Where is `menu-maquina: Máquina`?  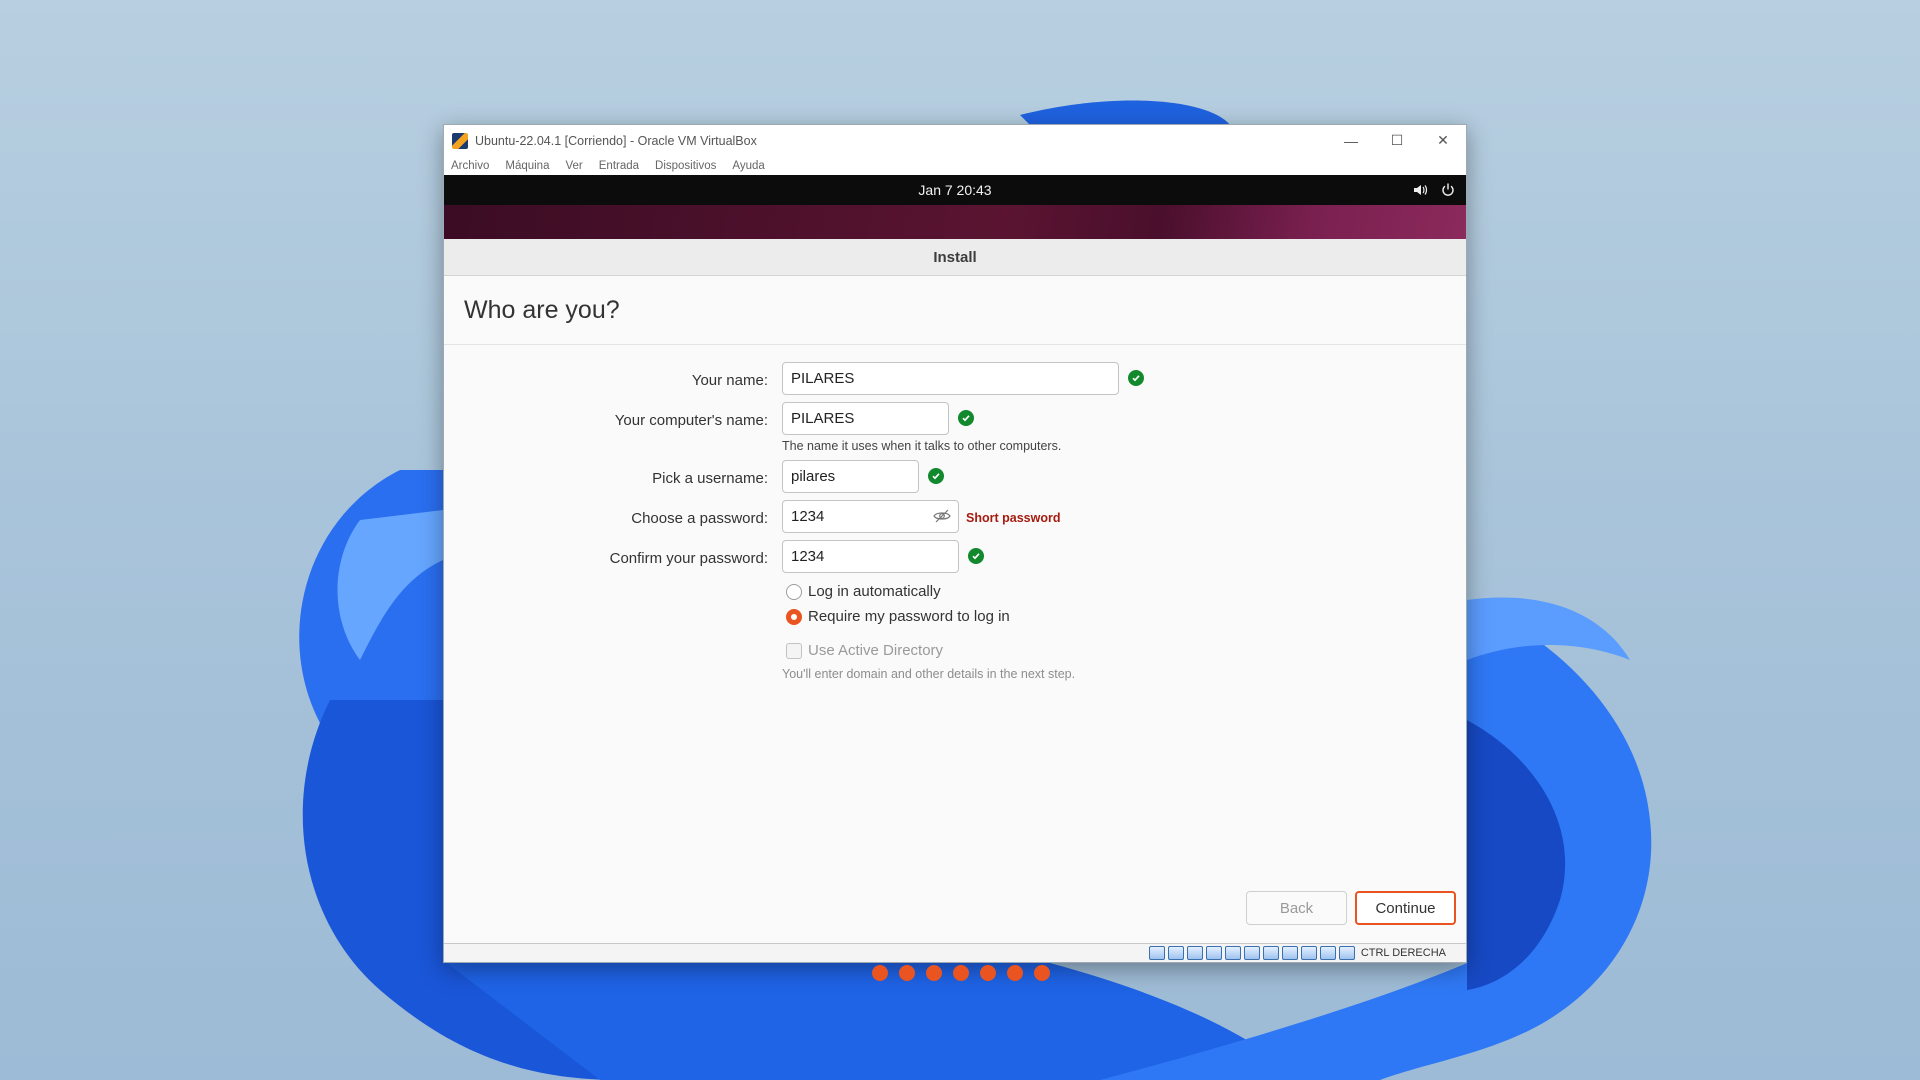 menu-maquina: Máquina is located at coordinates (527, 166).